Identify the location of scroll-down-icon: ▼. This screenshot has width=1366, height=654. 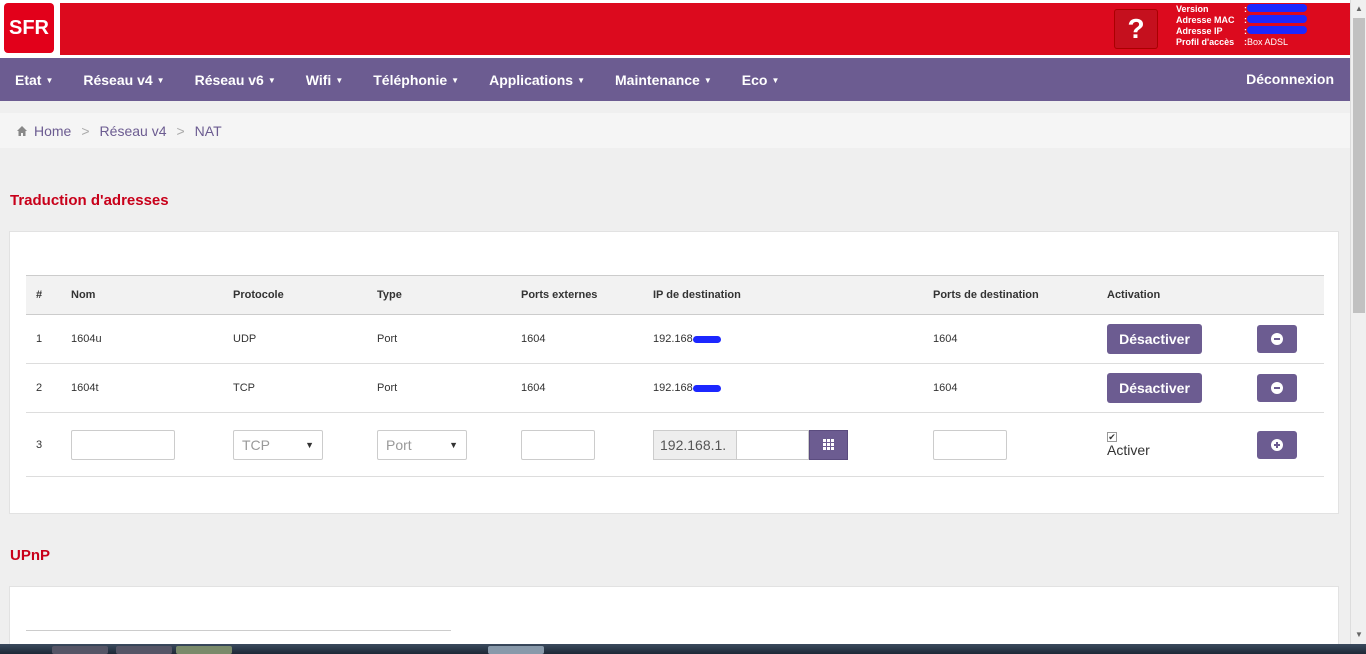
(1359, 634).